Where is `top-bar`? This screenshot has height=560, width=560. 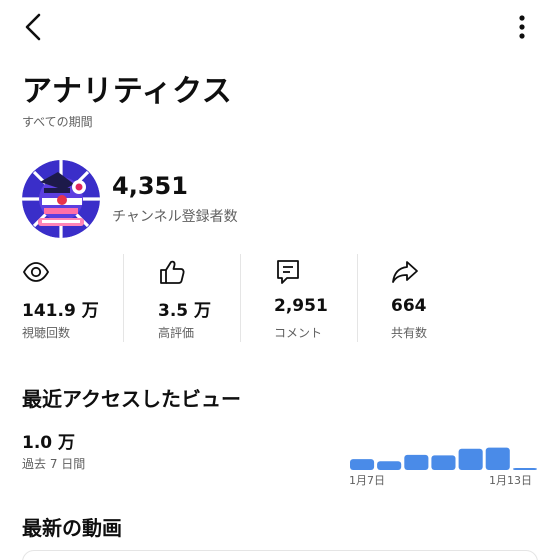
top-bar is located at coordinates (280, 28).